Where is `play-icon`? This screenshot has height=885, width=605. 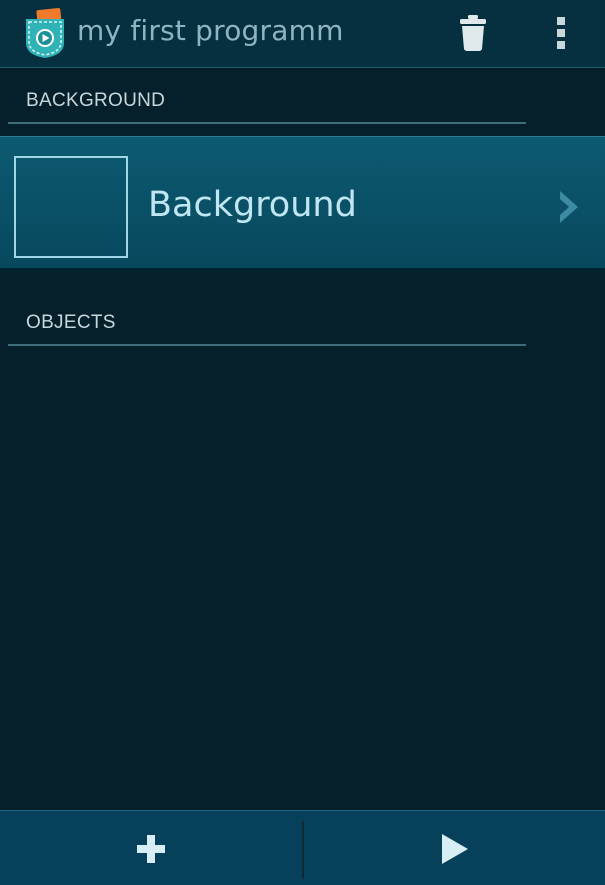 play-icon is located at coordinates (454, 848).